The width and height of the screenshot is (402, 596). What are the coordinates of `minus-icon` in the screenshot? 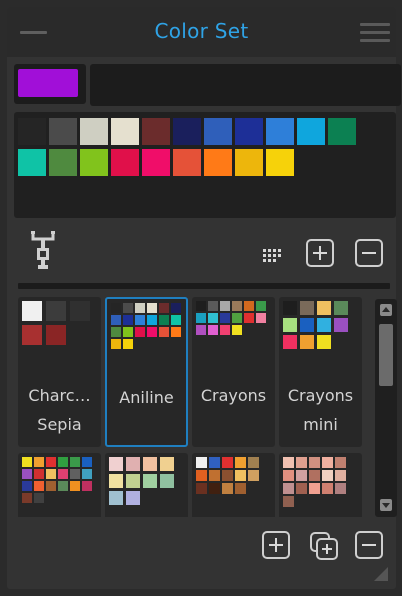 It's located at (369, 545).